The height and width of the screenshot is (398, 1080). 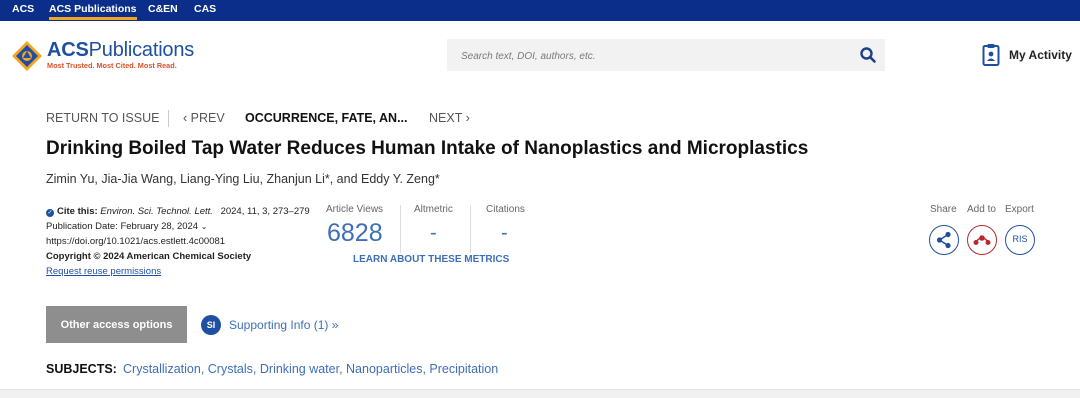 I want to click on subjects-label: SUBJECTS:, so click(x=81, y=369).